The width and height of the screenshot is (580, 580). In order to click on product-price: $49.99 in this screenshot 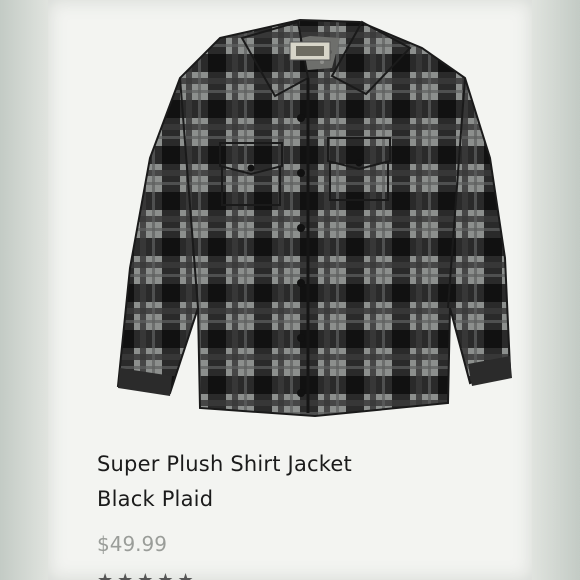, I will do `click(132, 544)`.